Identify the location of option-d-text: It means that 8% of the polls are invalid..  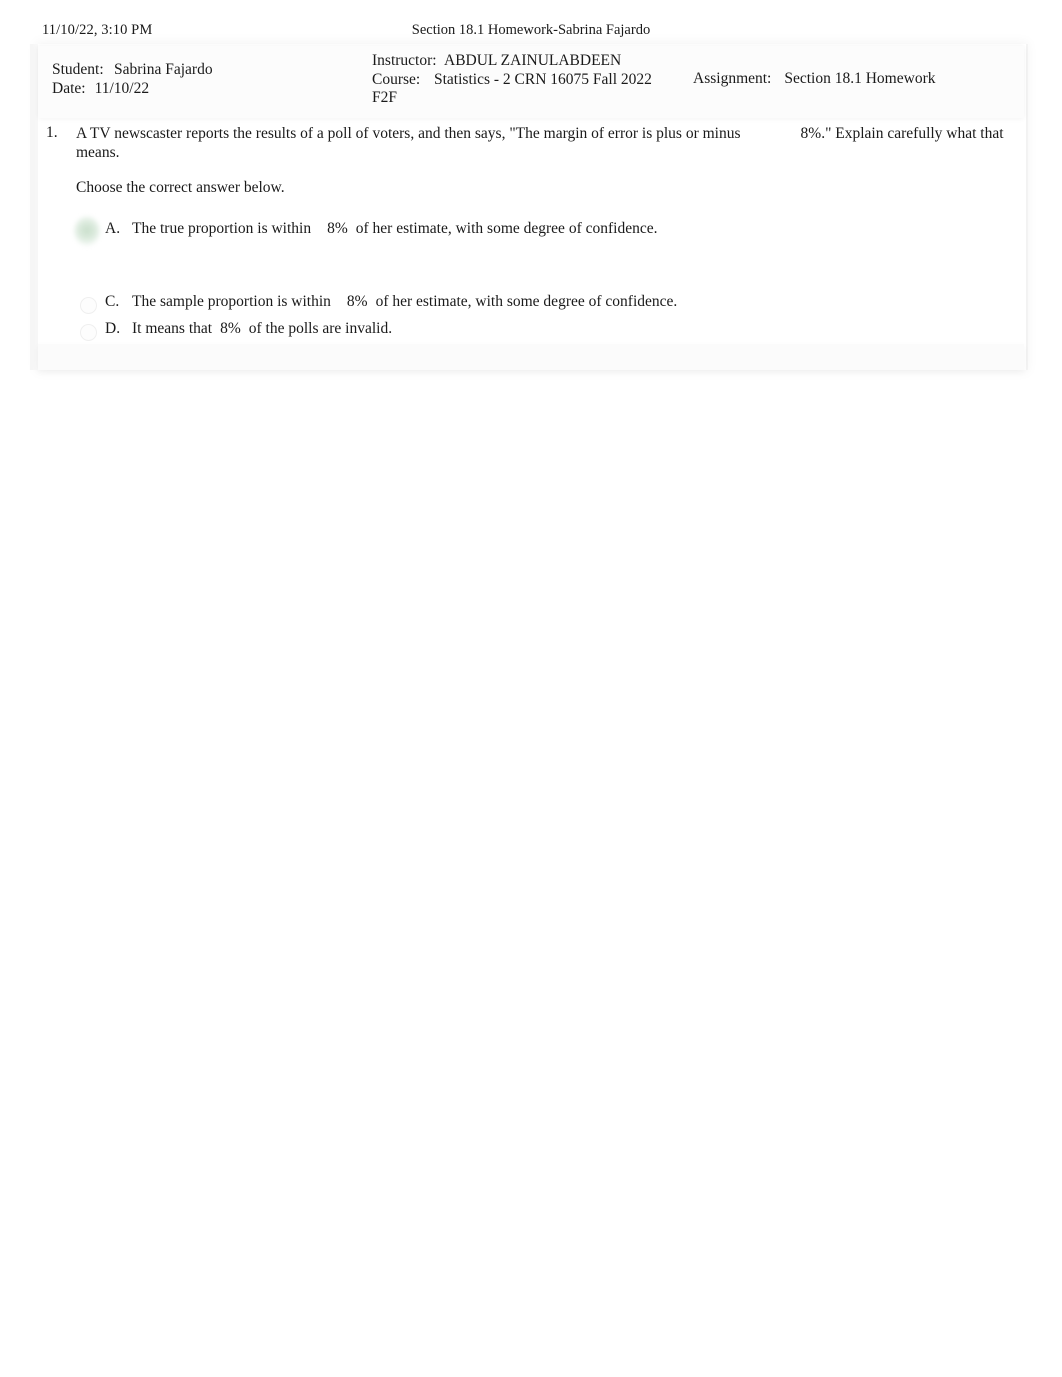
(262, 329).